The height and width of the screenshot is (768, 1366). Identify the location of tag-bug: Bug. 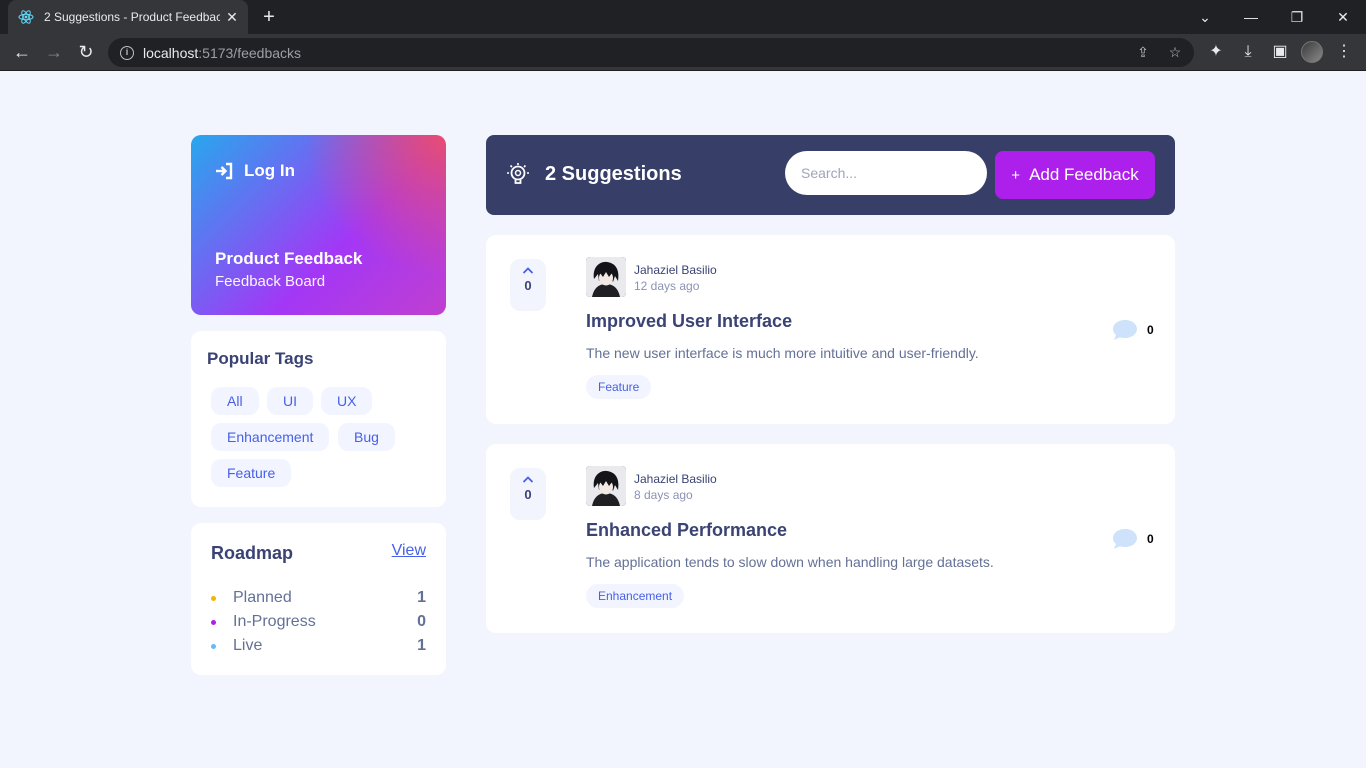
(366, 437).